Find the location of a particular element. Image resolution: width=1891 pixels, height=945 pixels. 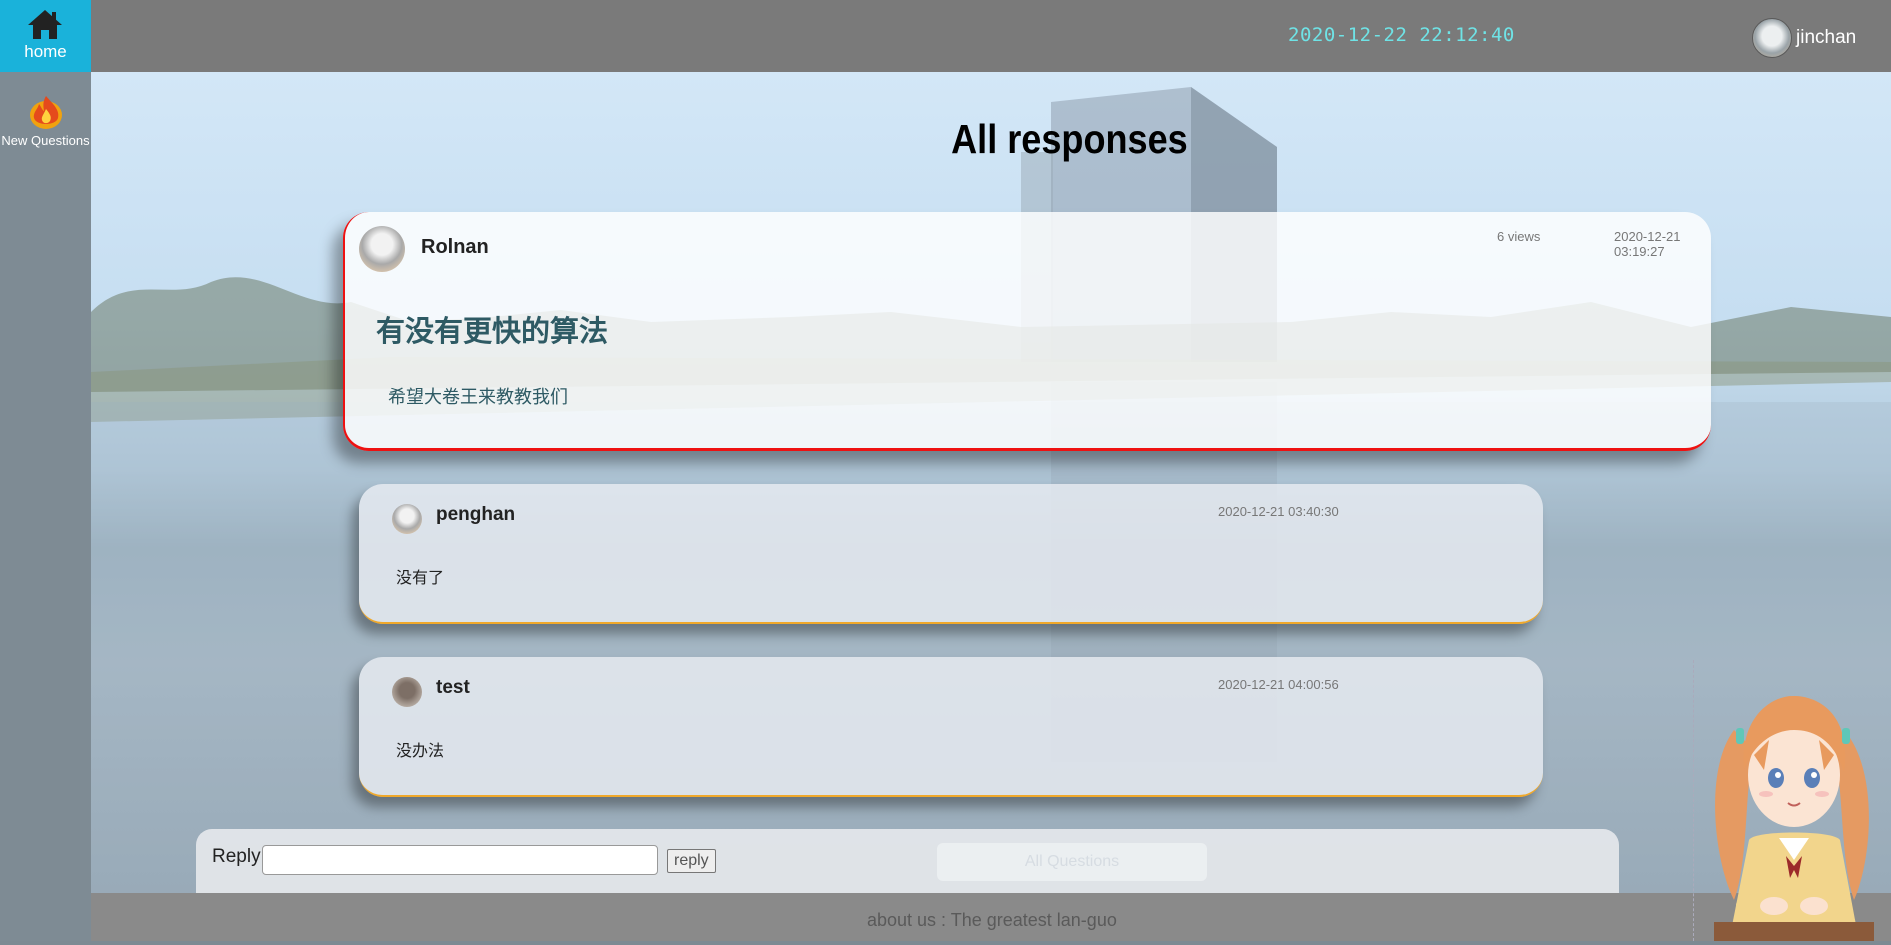

sidebar-item-label: New Questions is located at coordinates (45, 140).